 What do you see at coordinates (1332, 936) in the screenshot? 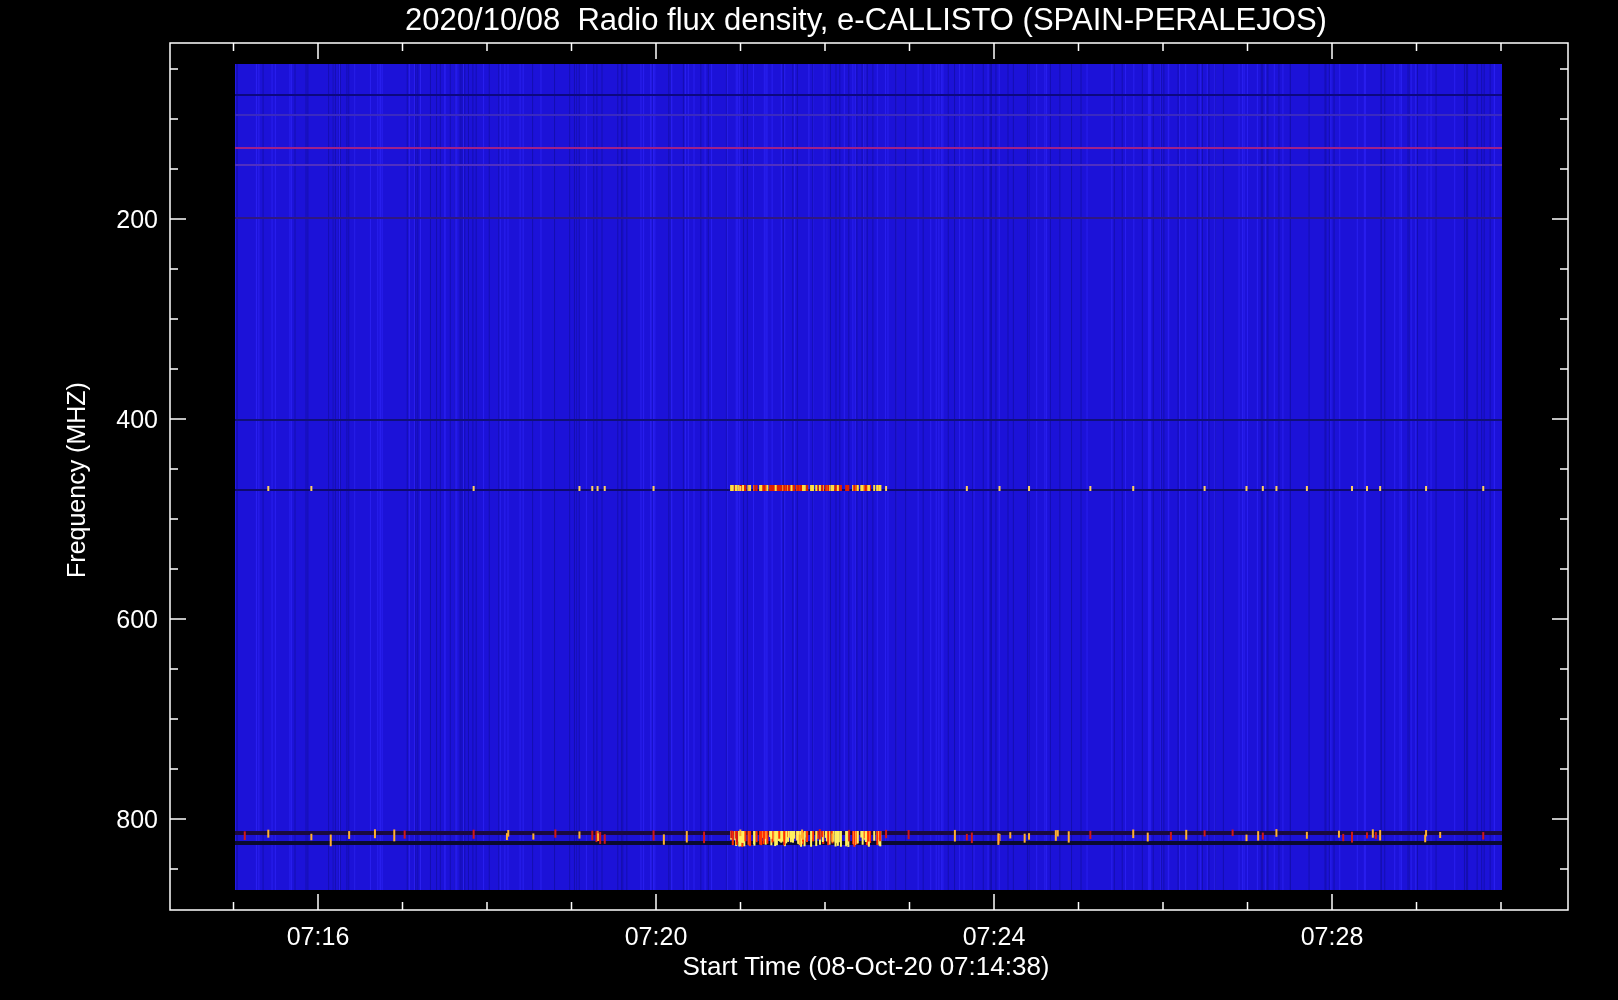
I see `x-tick-label: 07:28` at bounding box center [1332, 936].